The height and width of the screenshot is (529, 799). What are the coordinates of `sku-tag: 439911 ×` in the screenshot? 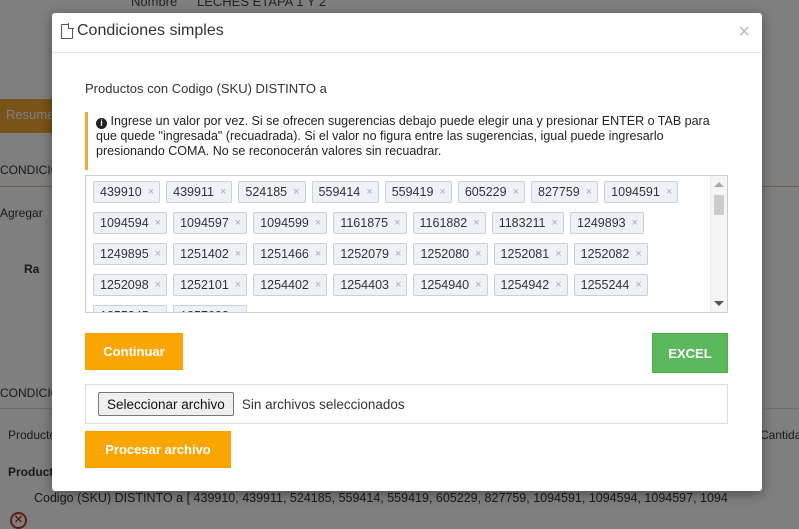 It's located at (199, 192).